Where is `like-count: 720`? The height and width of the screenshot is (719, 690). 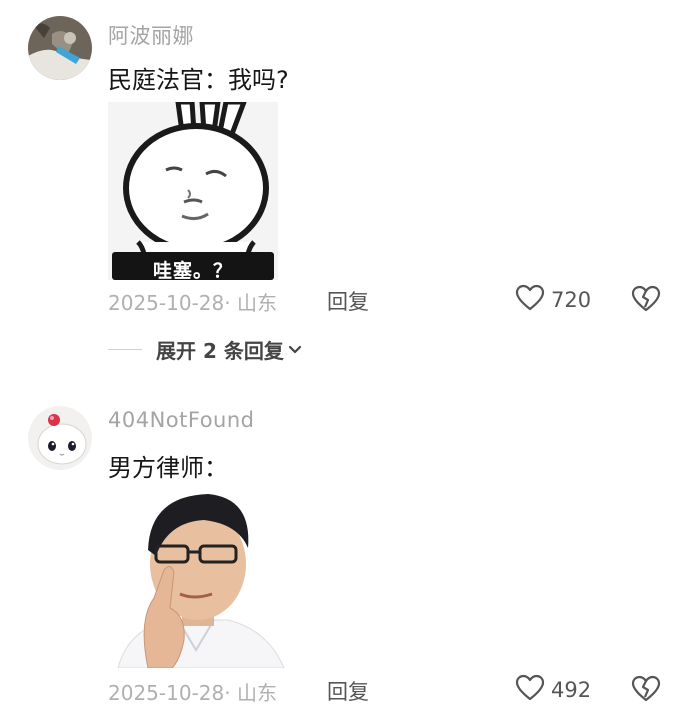
like-count: 720 is located at coordinates (571, 300).